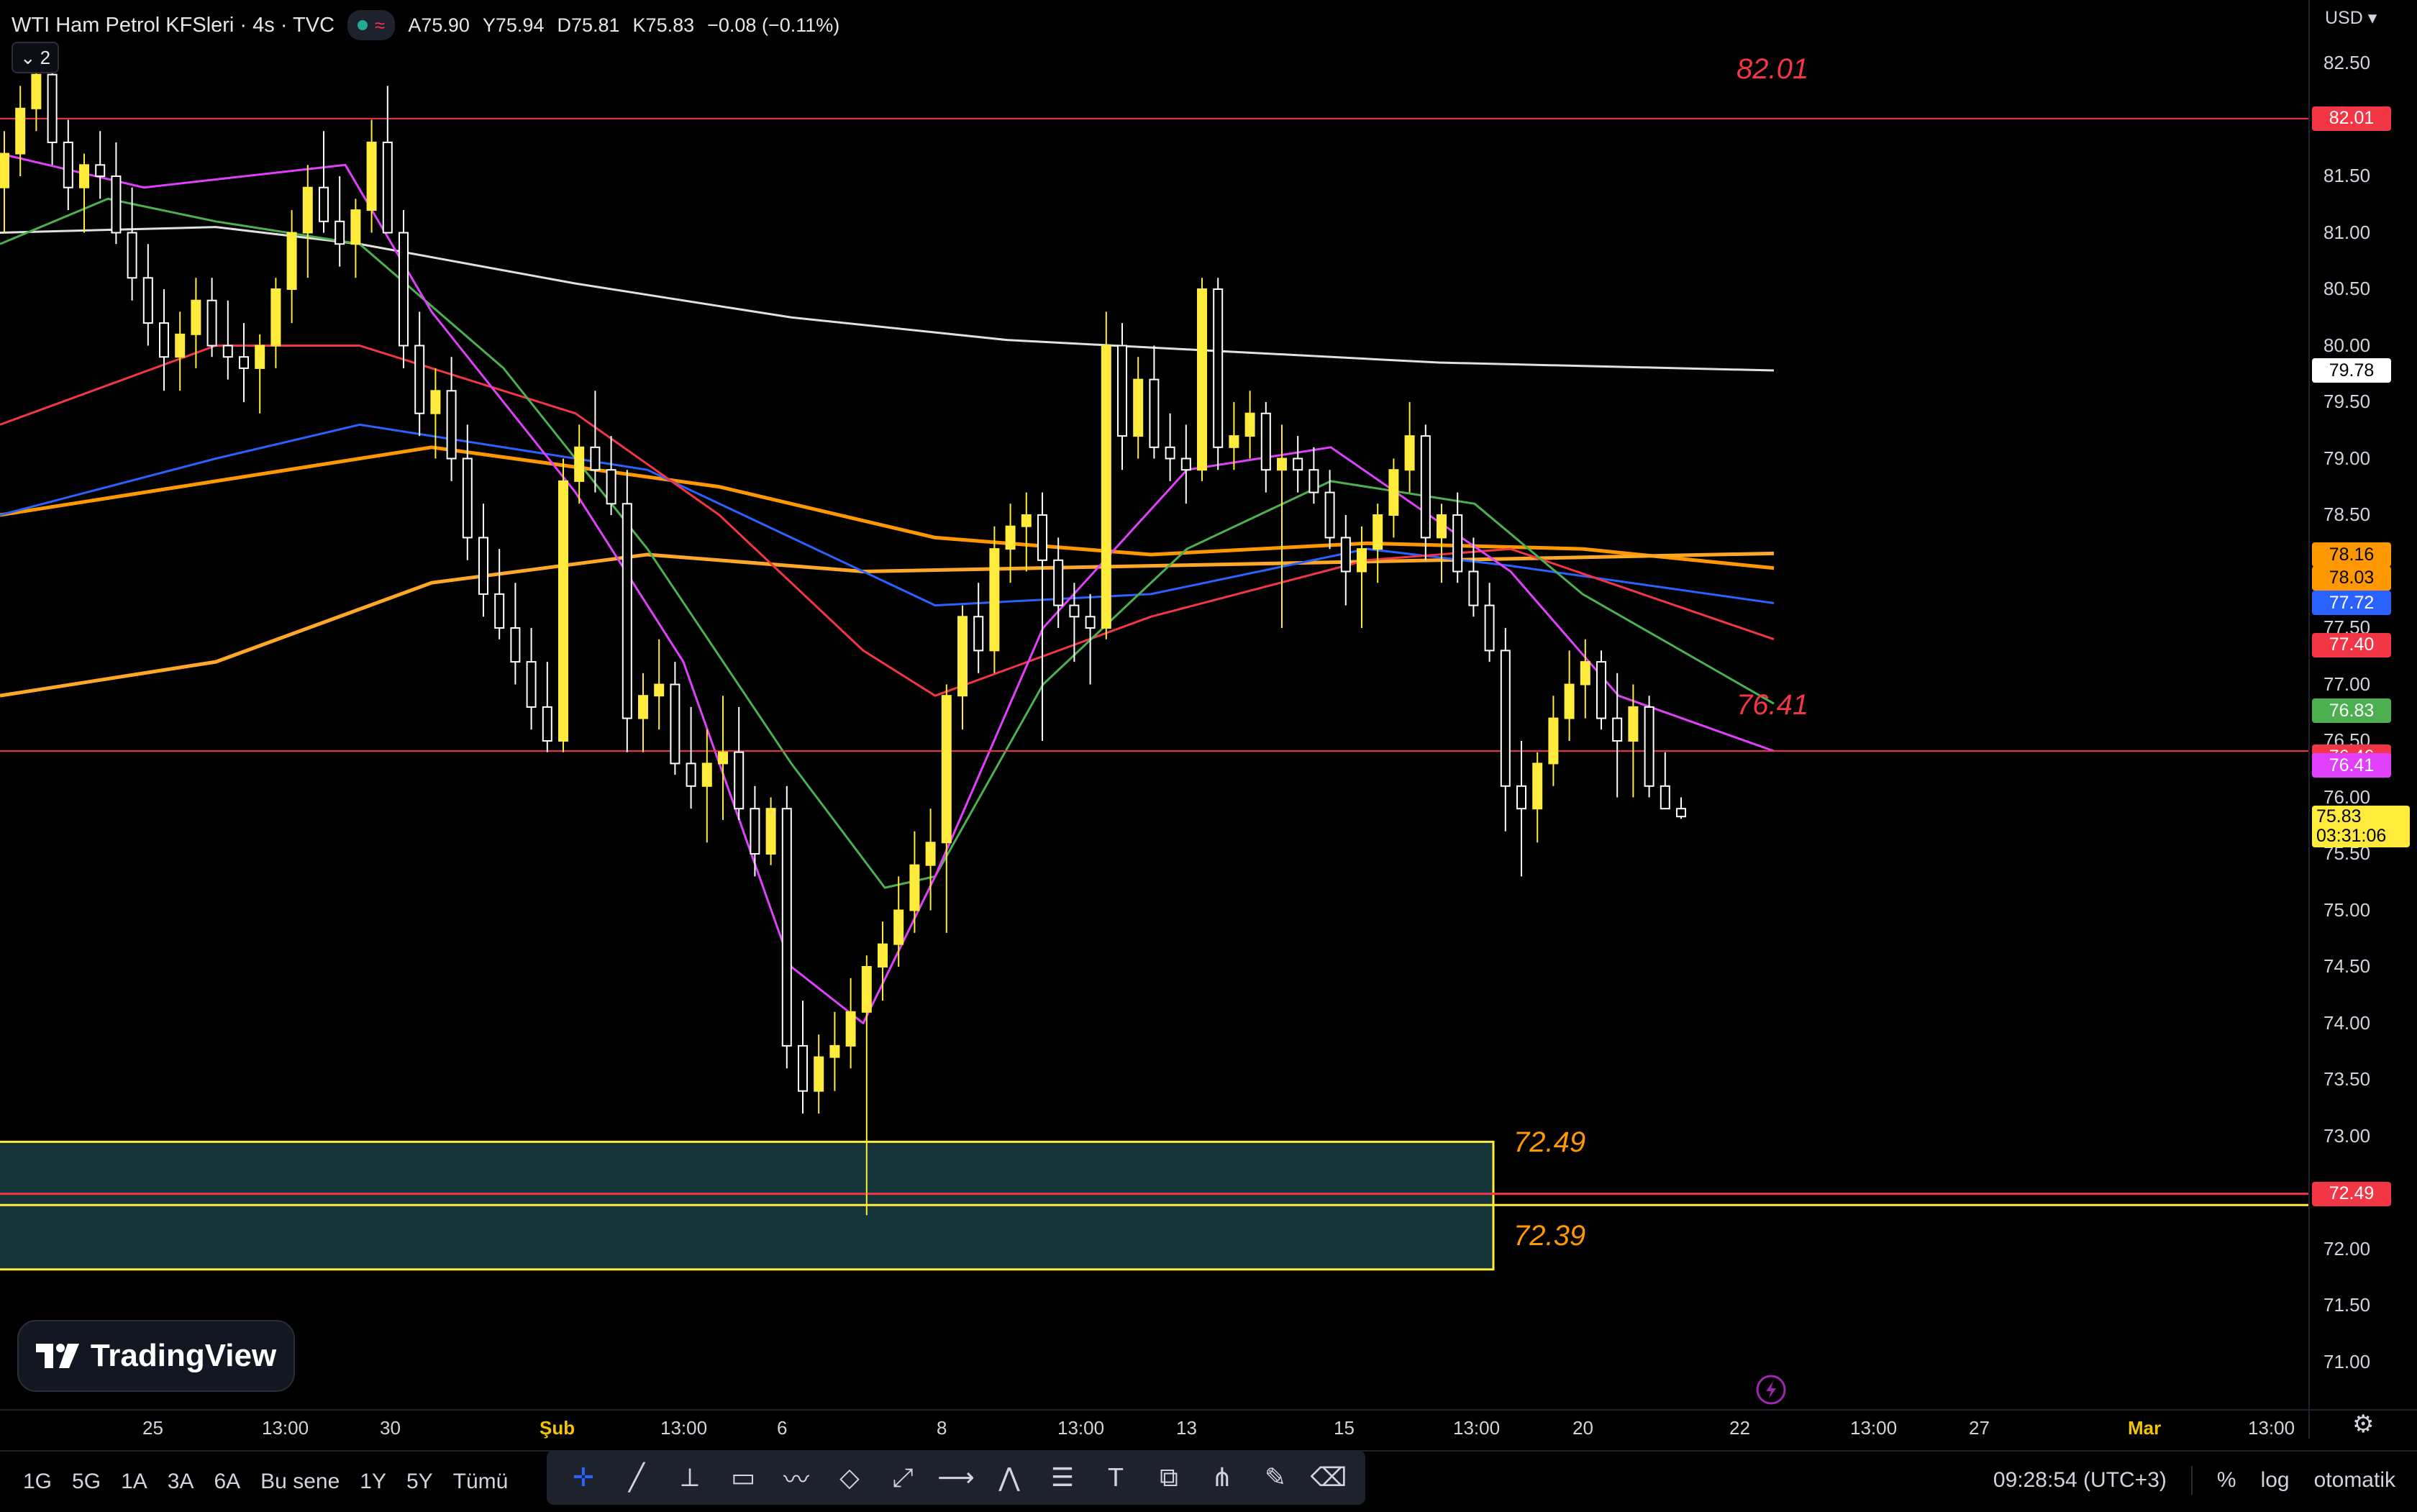  What do you see at coordinates (300, 1482) in the screenshot?
I see `timeframe-bu-sene: Bu sene` at bounding box center [300, 1482].